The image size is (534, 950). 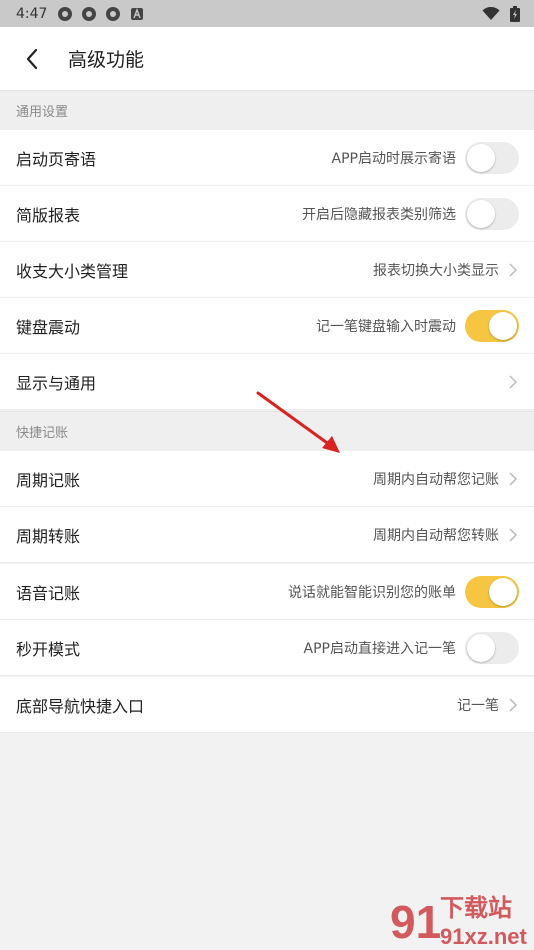 I want to click on toggle-simple-report, so click(x=492, y=213).